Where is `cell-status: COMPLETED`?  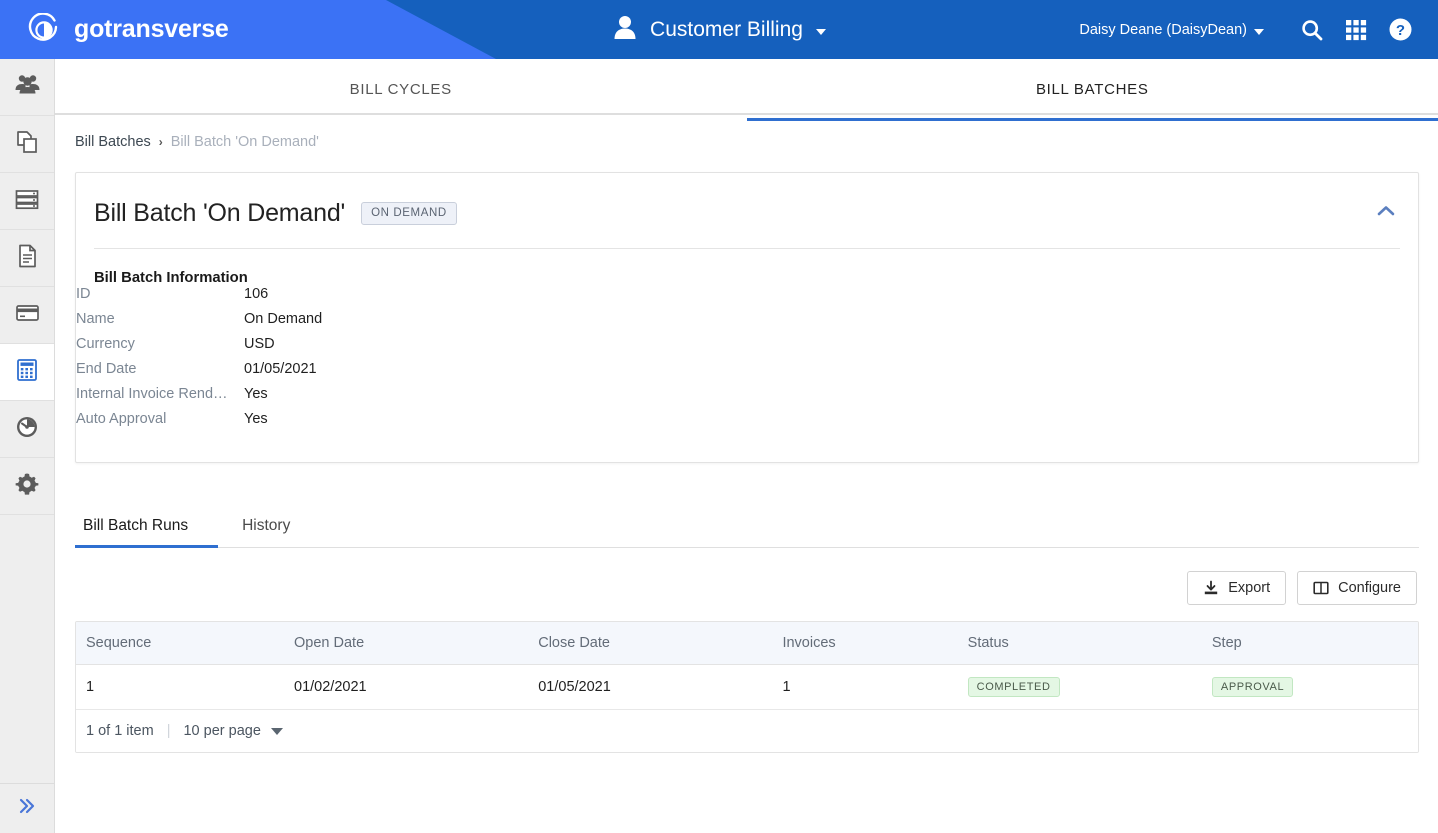 cell-status: COMPLETED is located at coordinates (1079, 687).